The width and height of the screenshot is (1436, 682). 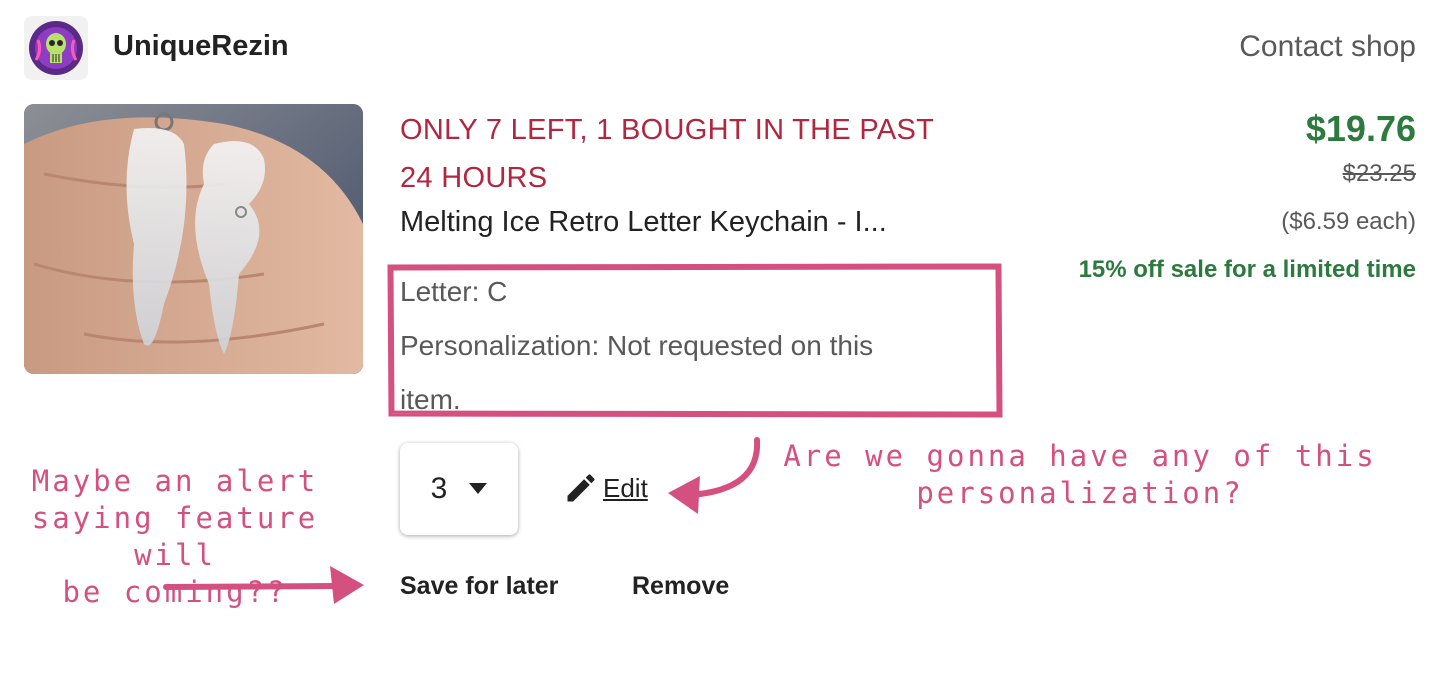 I want to click on annotation-curved-arrowhead, so click(x=684, y=495).